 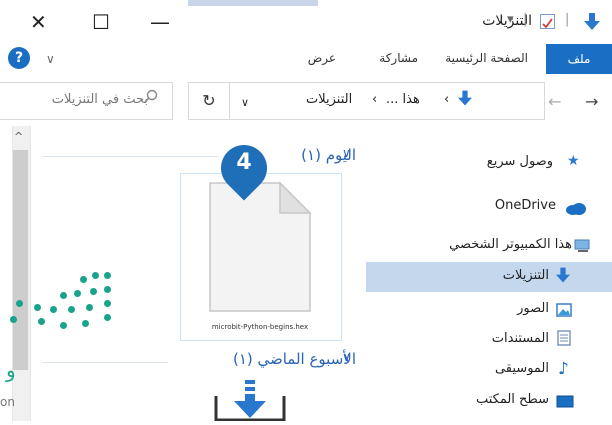 I want to click on file-name: microbit-Python-begins.hex, so click(x=260, y=327).